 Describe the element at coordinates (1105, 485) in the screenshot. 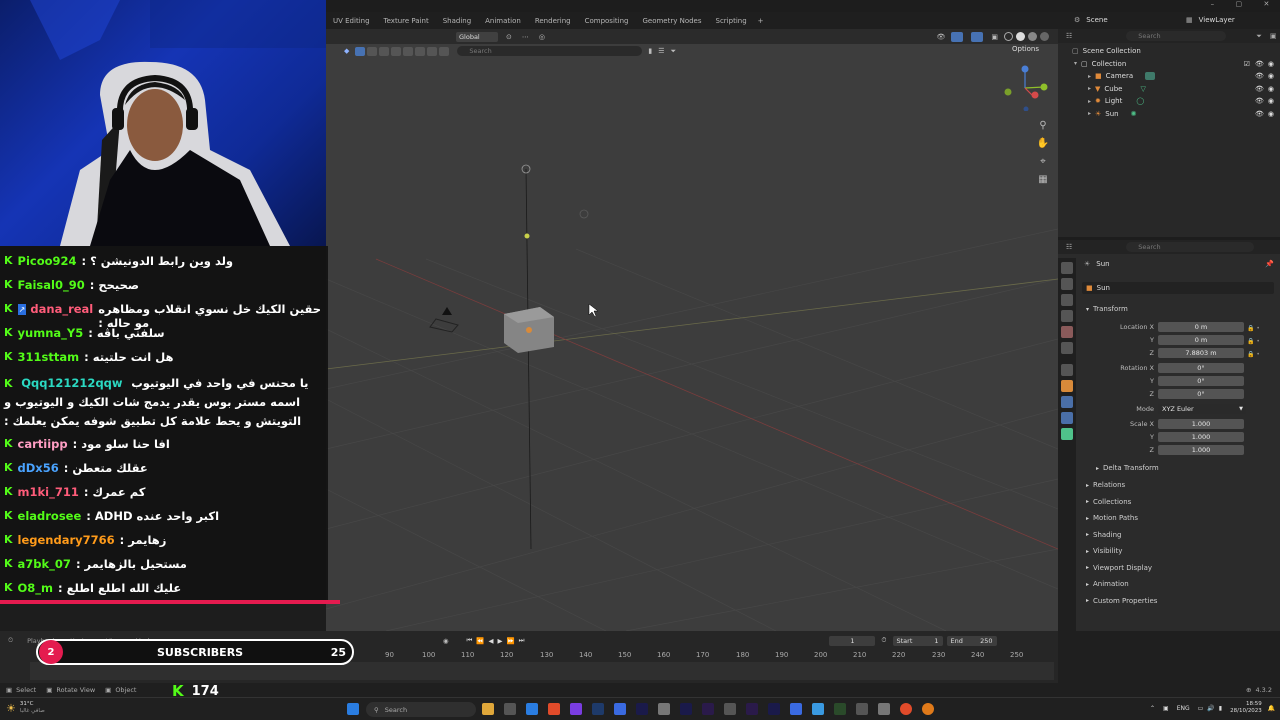

I see `relations-panel-header: ▸ Relations` at that location.